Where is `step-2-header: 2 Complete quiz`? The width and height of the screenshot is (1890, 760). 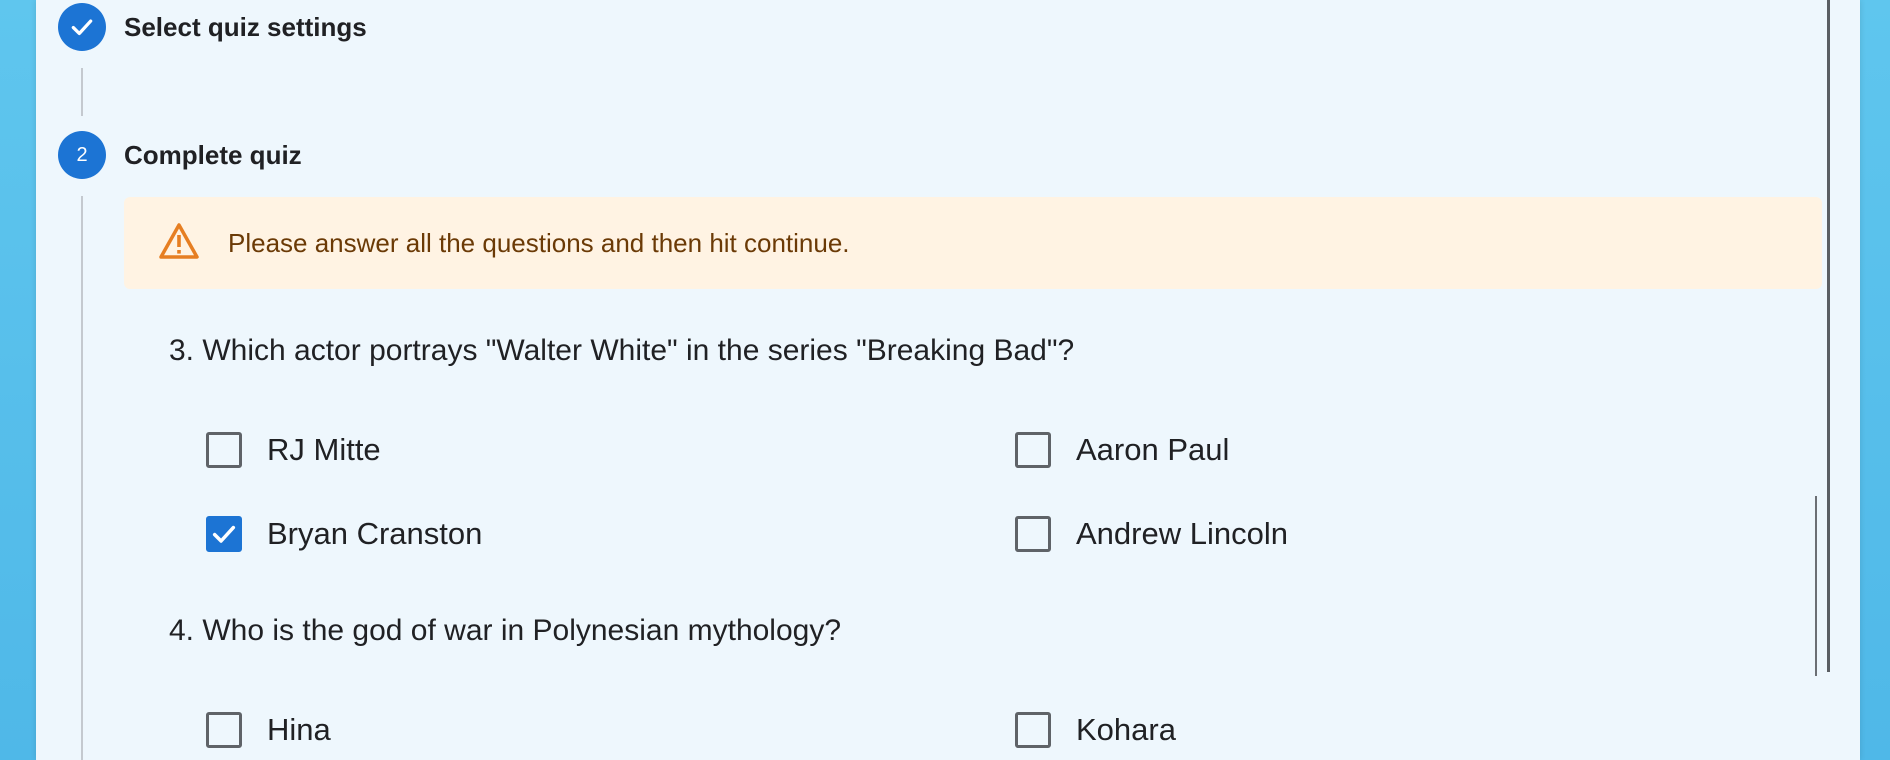 step-2-header: 2 Complete quiz is located at coordinates (180, 155).